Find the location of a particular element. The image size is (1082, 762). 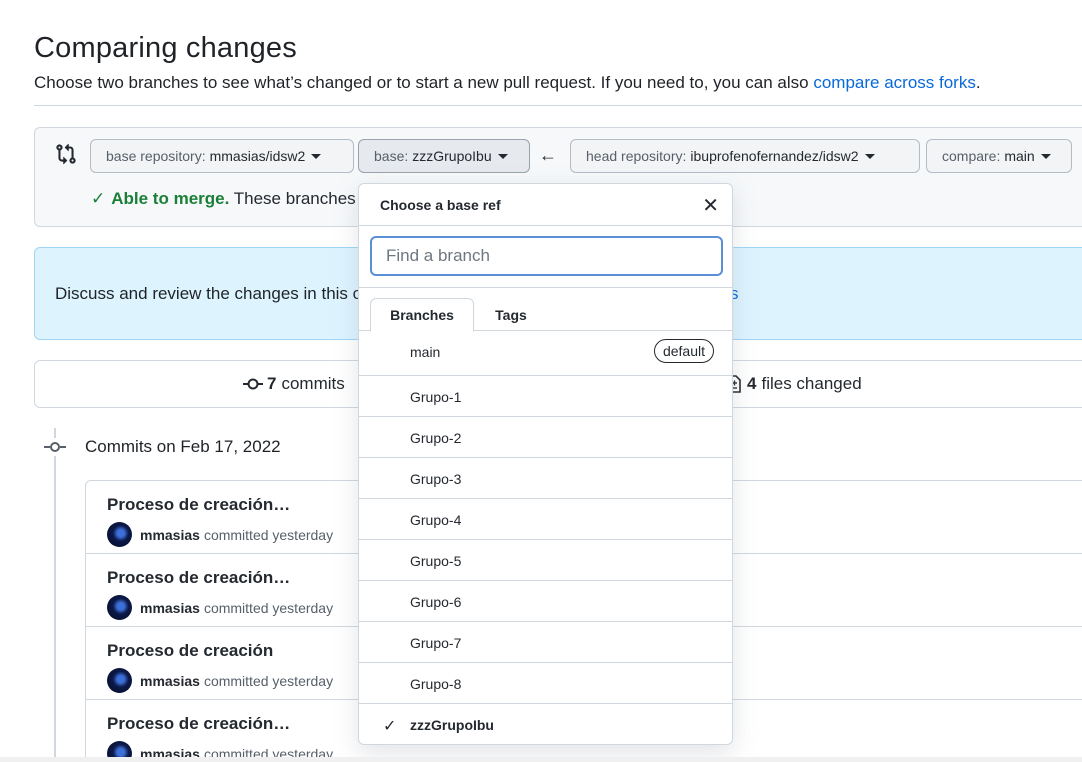

commits-count: 7 is located at coordinates (272, 383).